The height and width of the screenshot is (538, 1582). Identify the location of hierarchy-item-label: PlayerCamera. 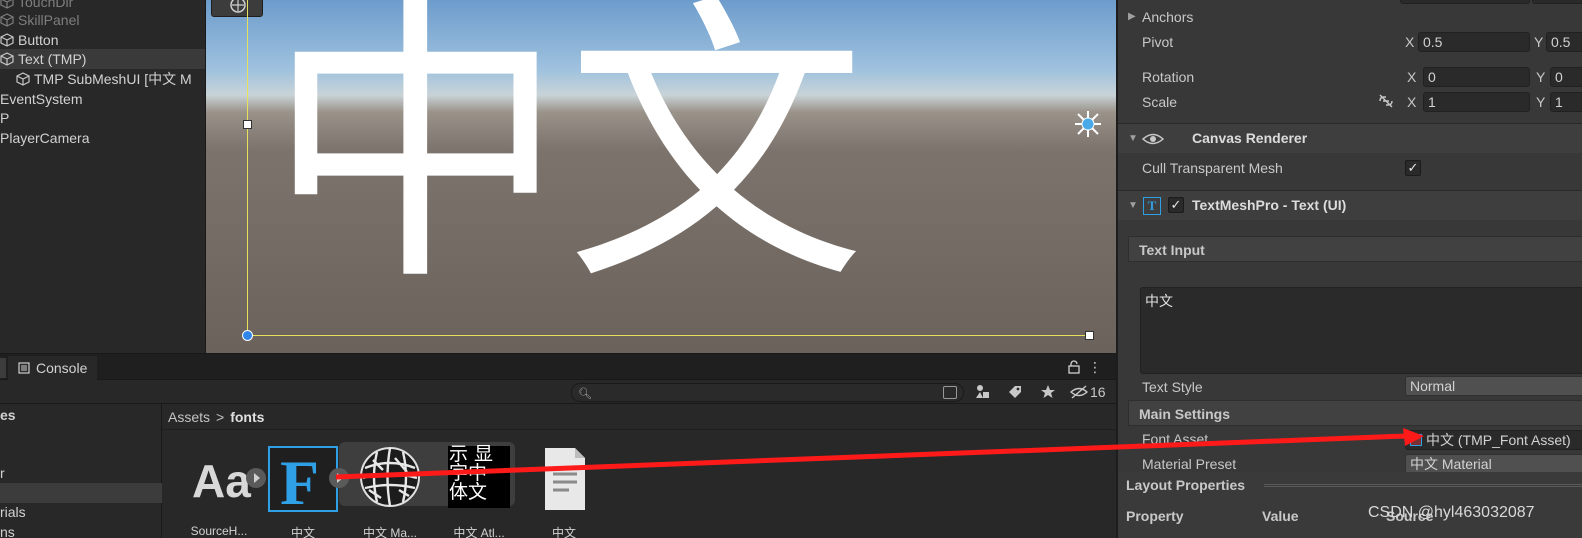
(45, 138).